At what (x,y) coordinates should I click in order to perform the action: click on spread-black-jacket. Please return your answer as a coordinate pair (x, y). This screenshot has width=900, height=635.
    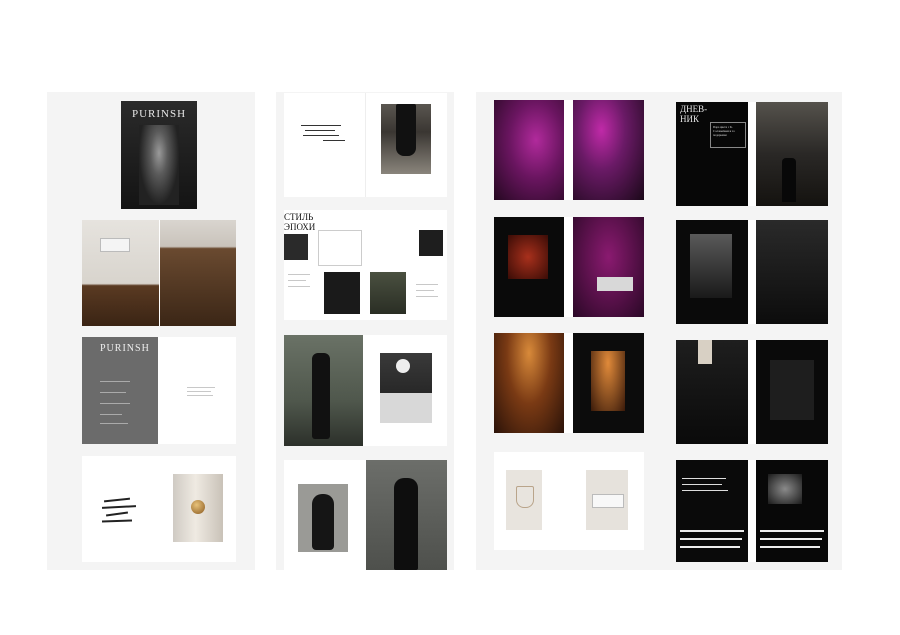
    Looking at the image, I should click on (752, 392).